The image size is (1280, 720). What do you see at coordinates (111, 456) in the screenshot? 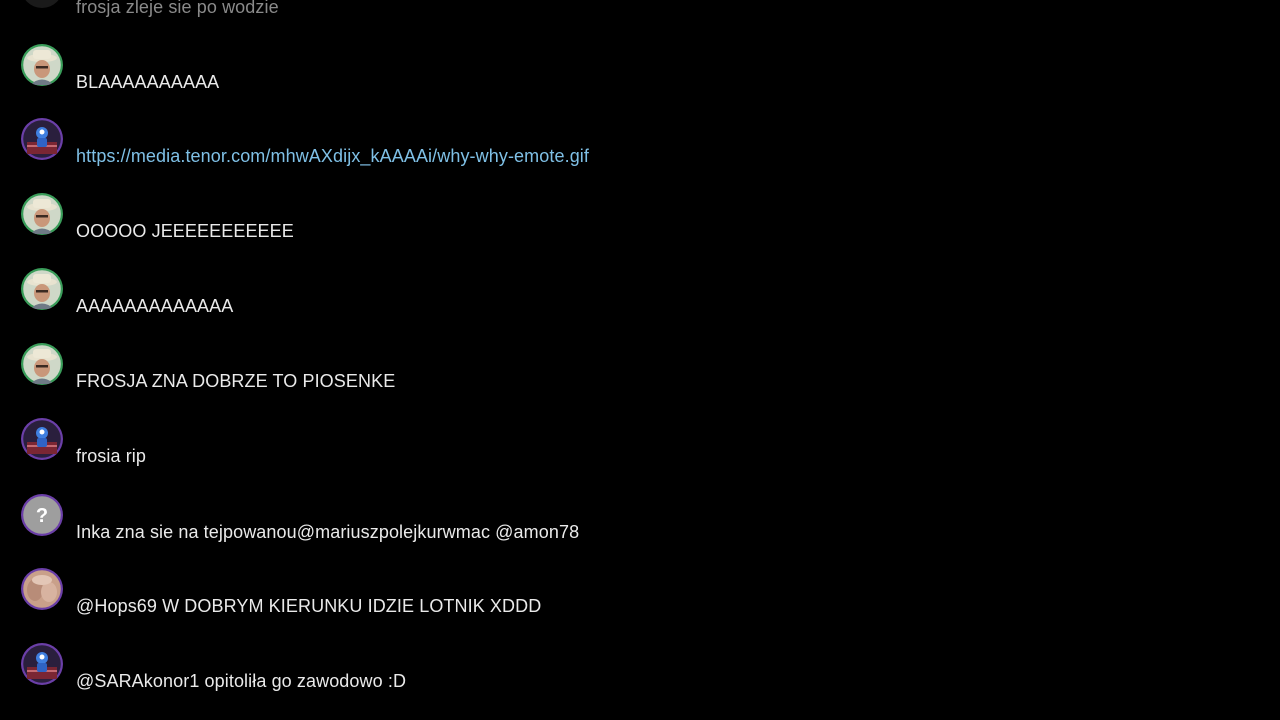
I see `message-text: frosia rip` at bounding box center [111, 456].